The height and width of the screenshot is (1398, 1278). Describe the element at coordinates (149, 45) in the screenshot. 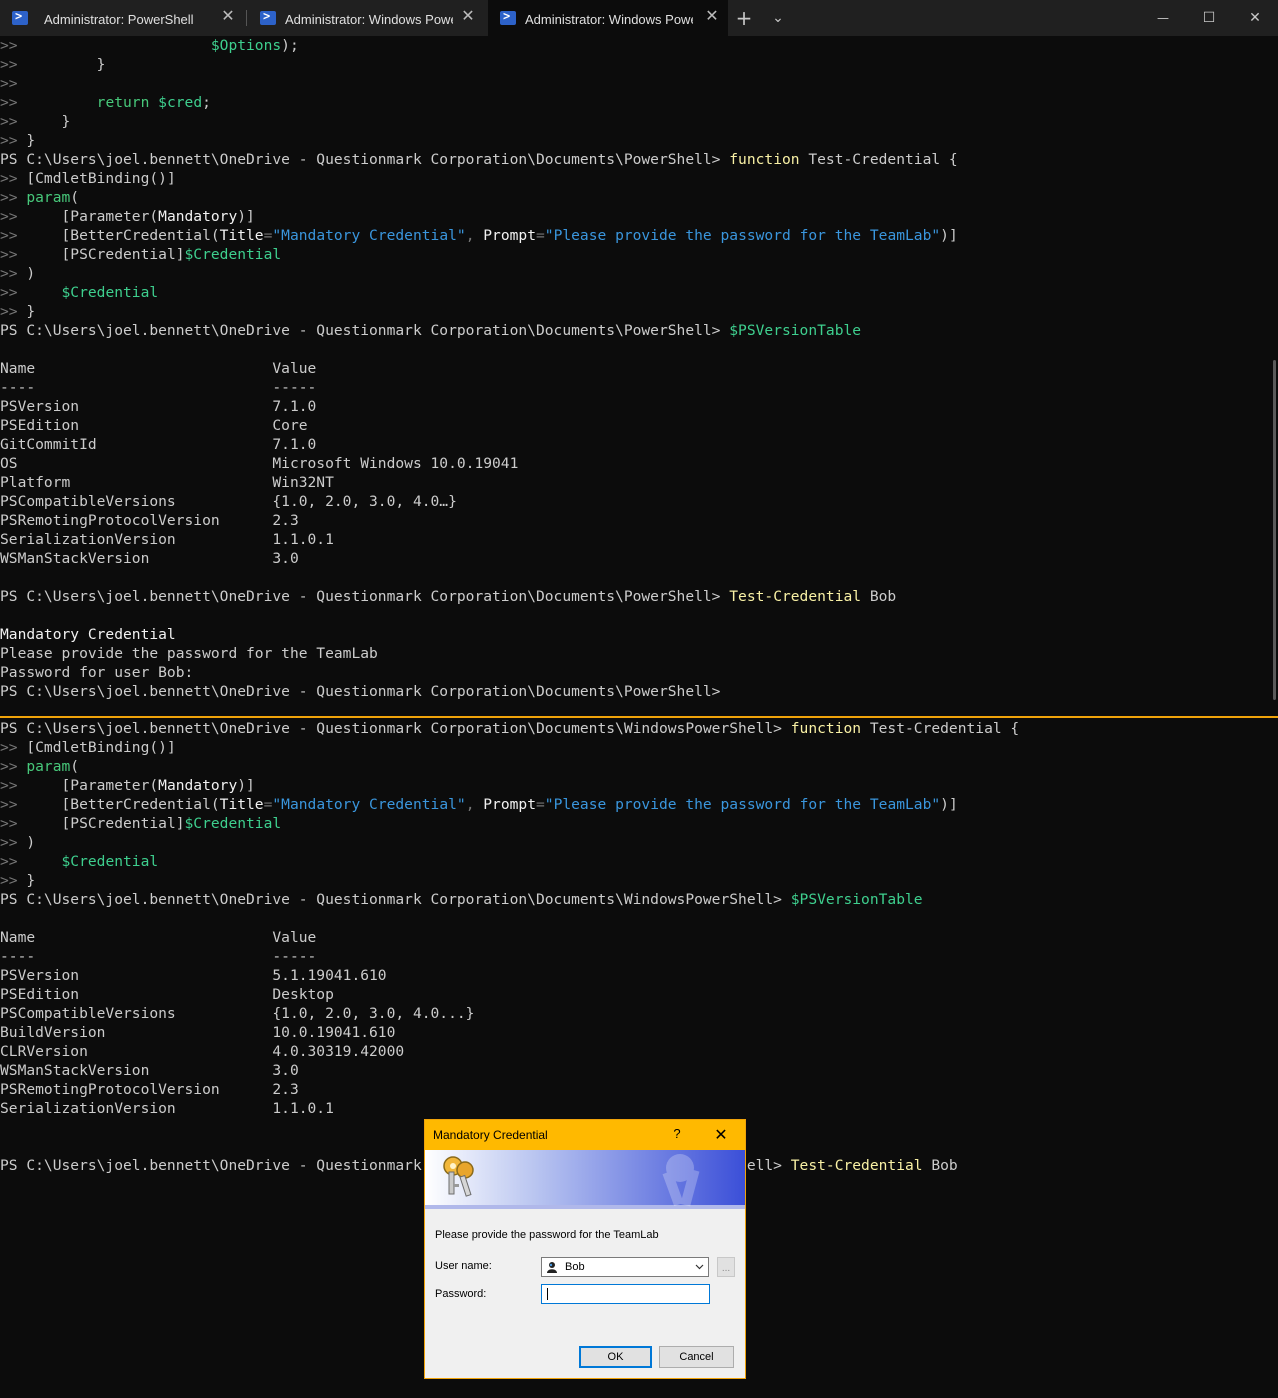

I see `terminal-line: >> $Options);` at that location.